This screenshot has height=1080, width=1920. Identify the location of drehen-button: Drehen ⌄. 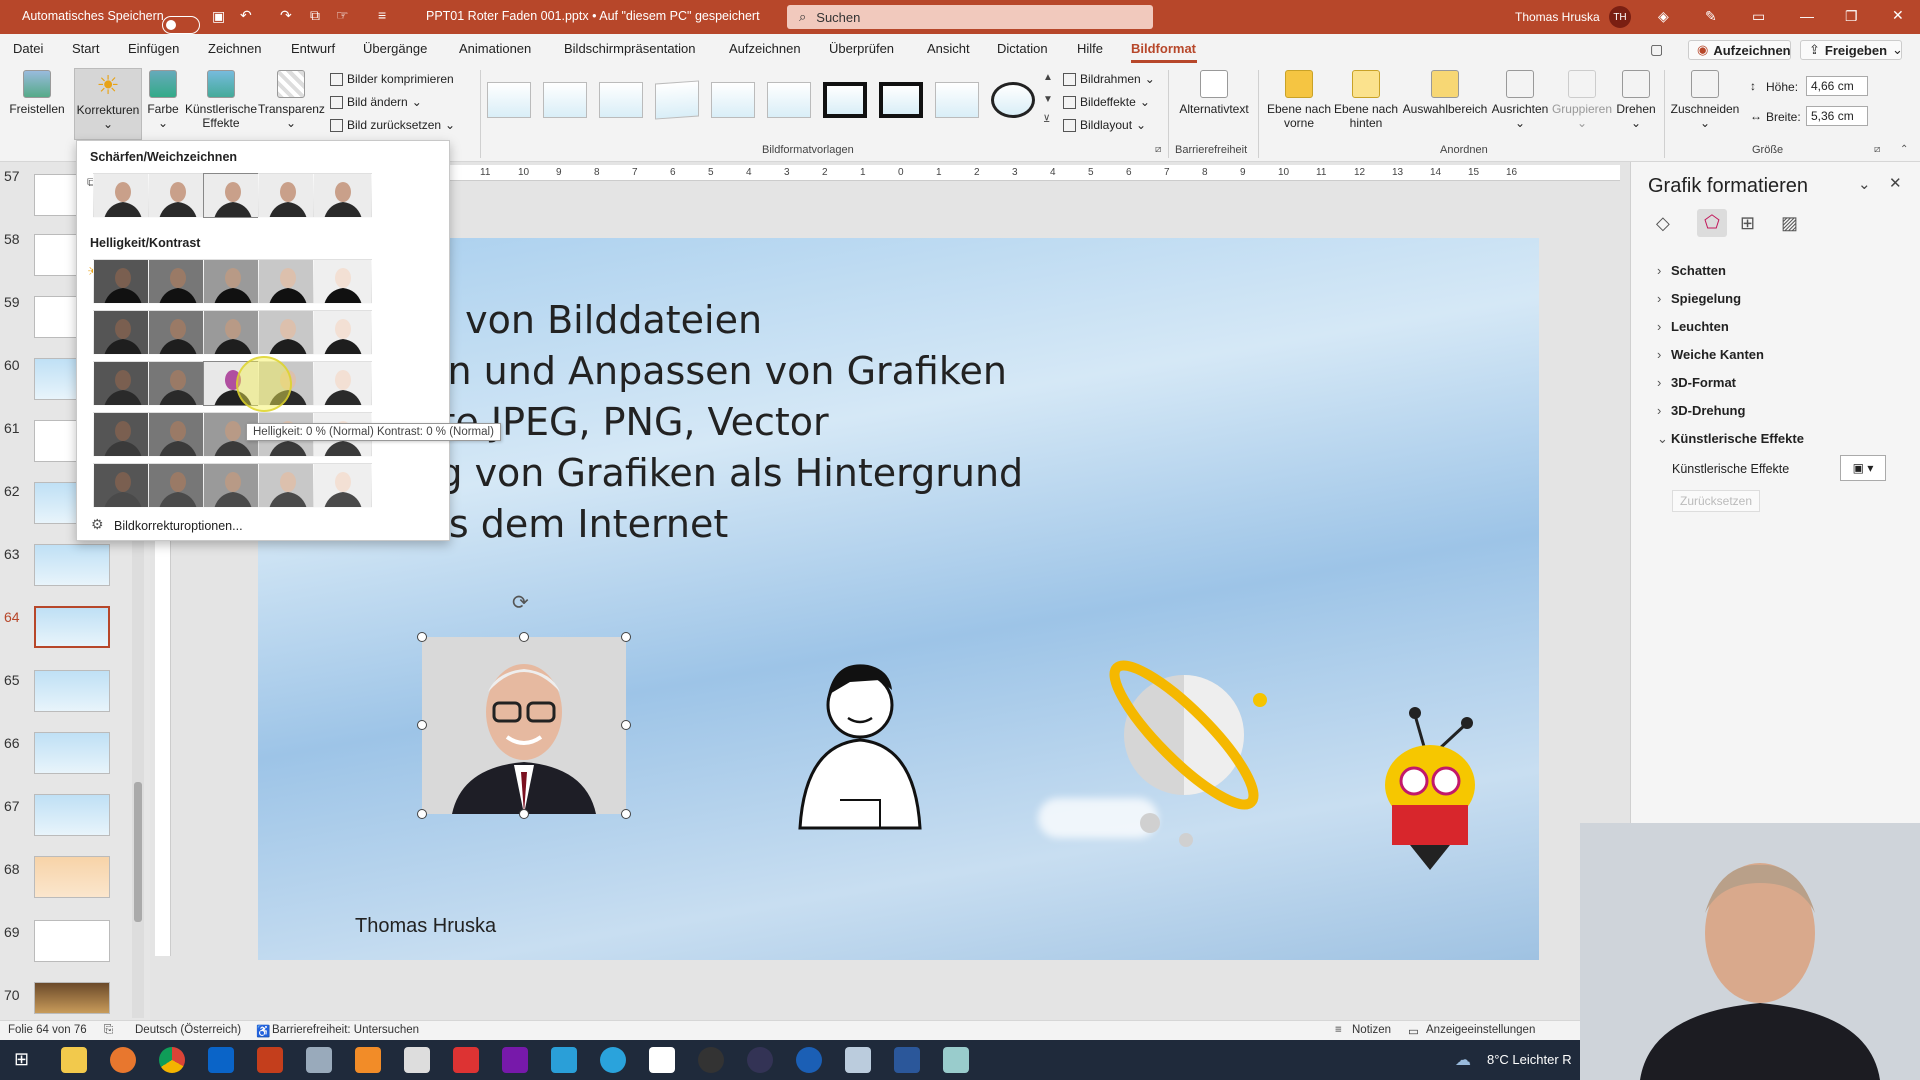
(1636, 100).